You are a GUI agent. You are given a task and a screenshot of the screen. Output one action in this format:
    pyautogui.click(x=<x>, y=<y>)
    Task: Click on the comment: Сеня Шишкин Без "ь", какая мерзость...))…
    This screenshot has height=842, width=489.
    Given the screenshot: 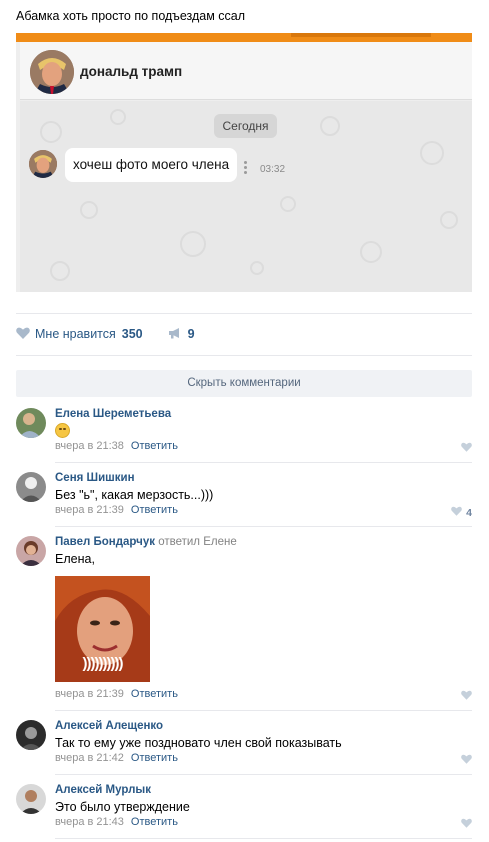 What is the action you would take?
    pyautogui.click(x=244, y=499)
    